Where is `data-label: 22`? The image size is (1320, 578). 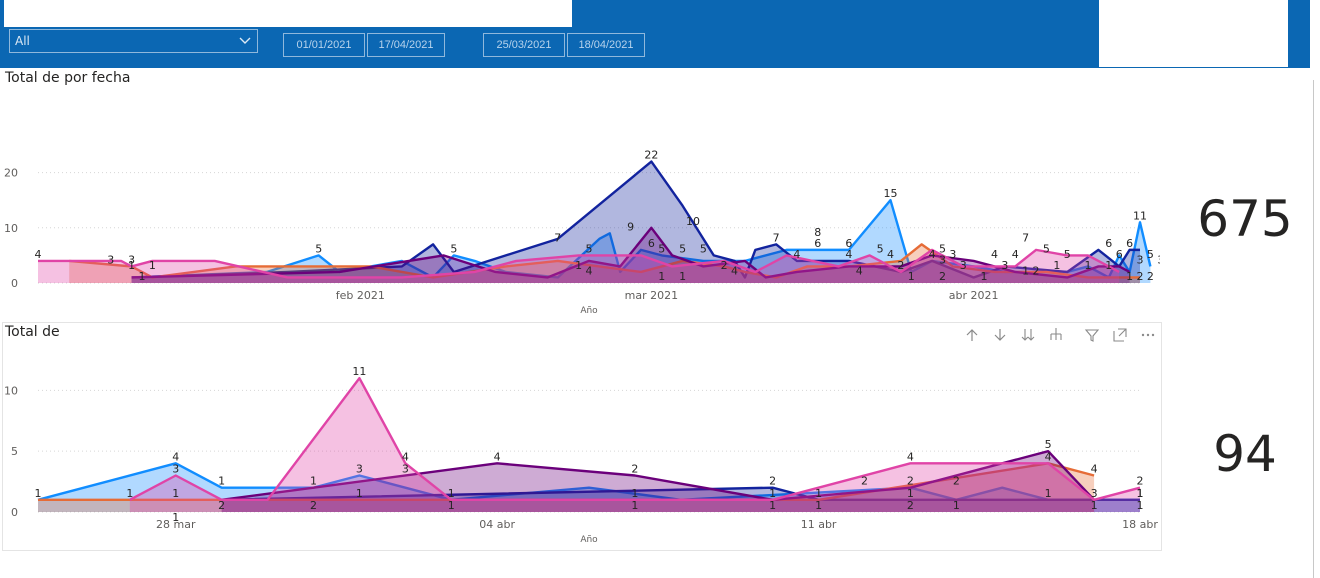
data-label: 22 is located at coordinates (651, 155).